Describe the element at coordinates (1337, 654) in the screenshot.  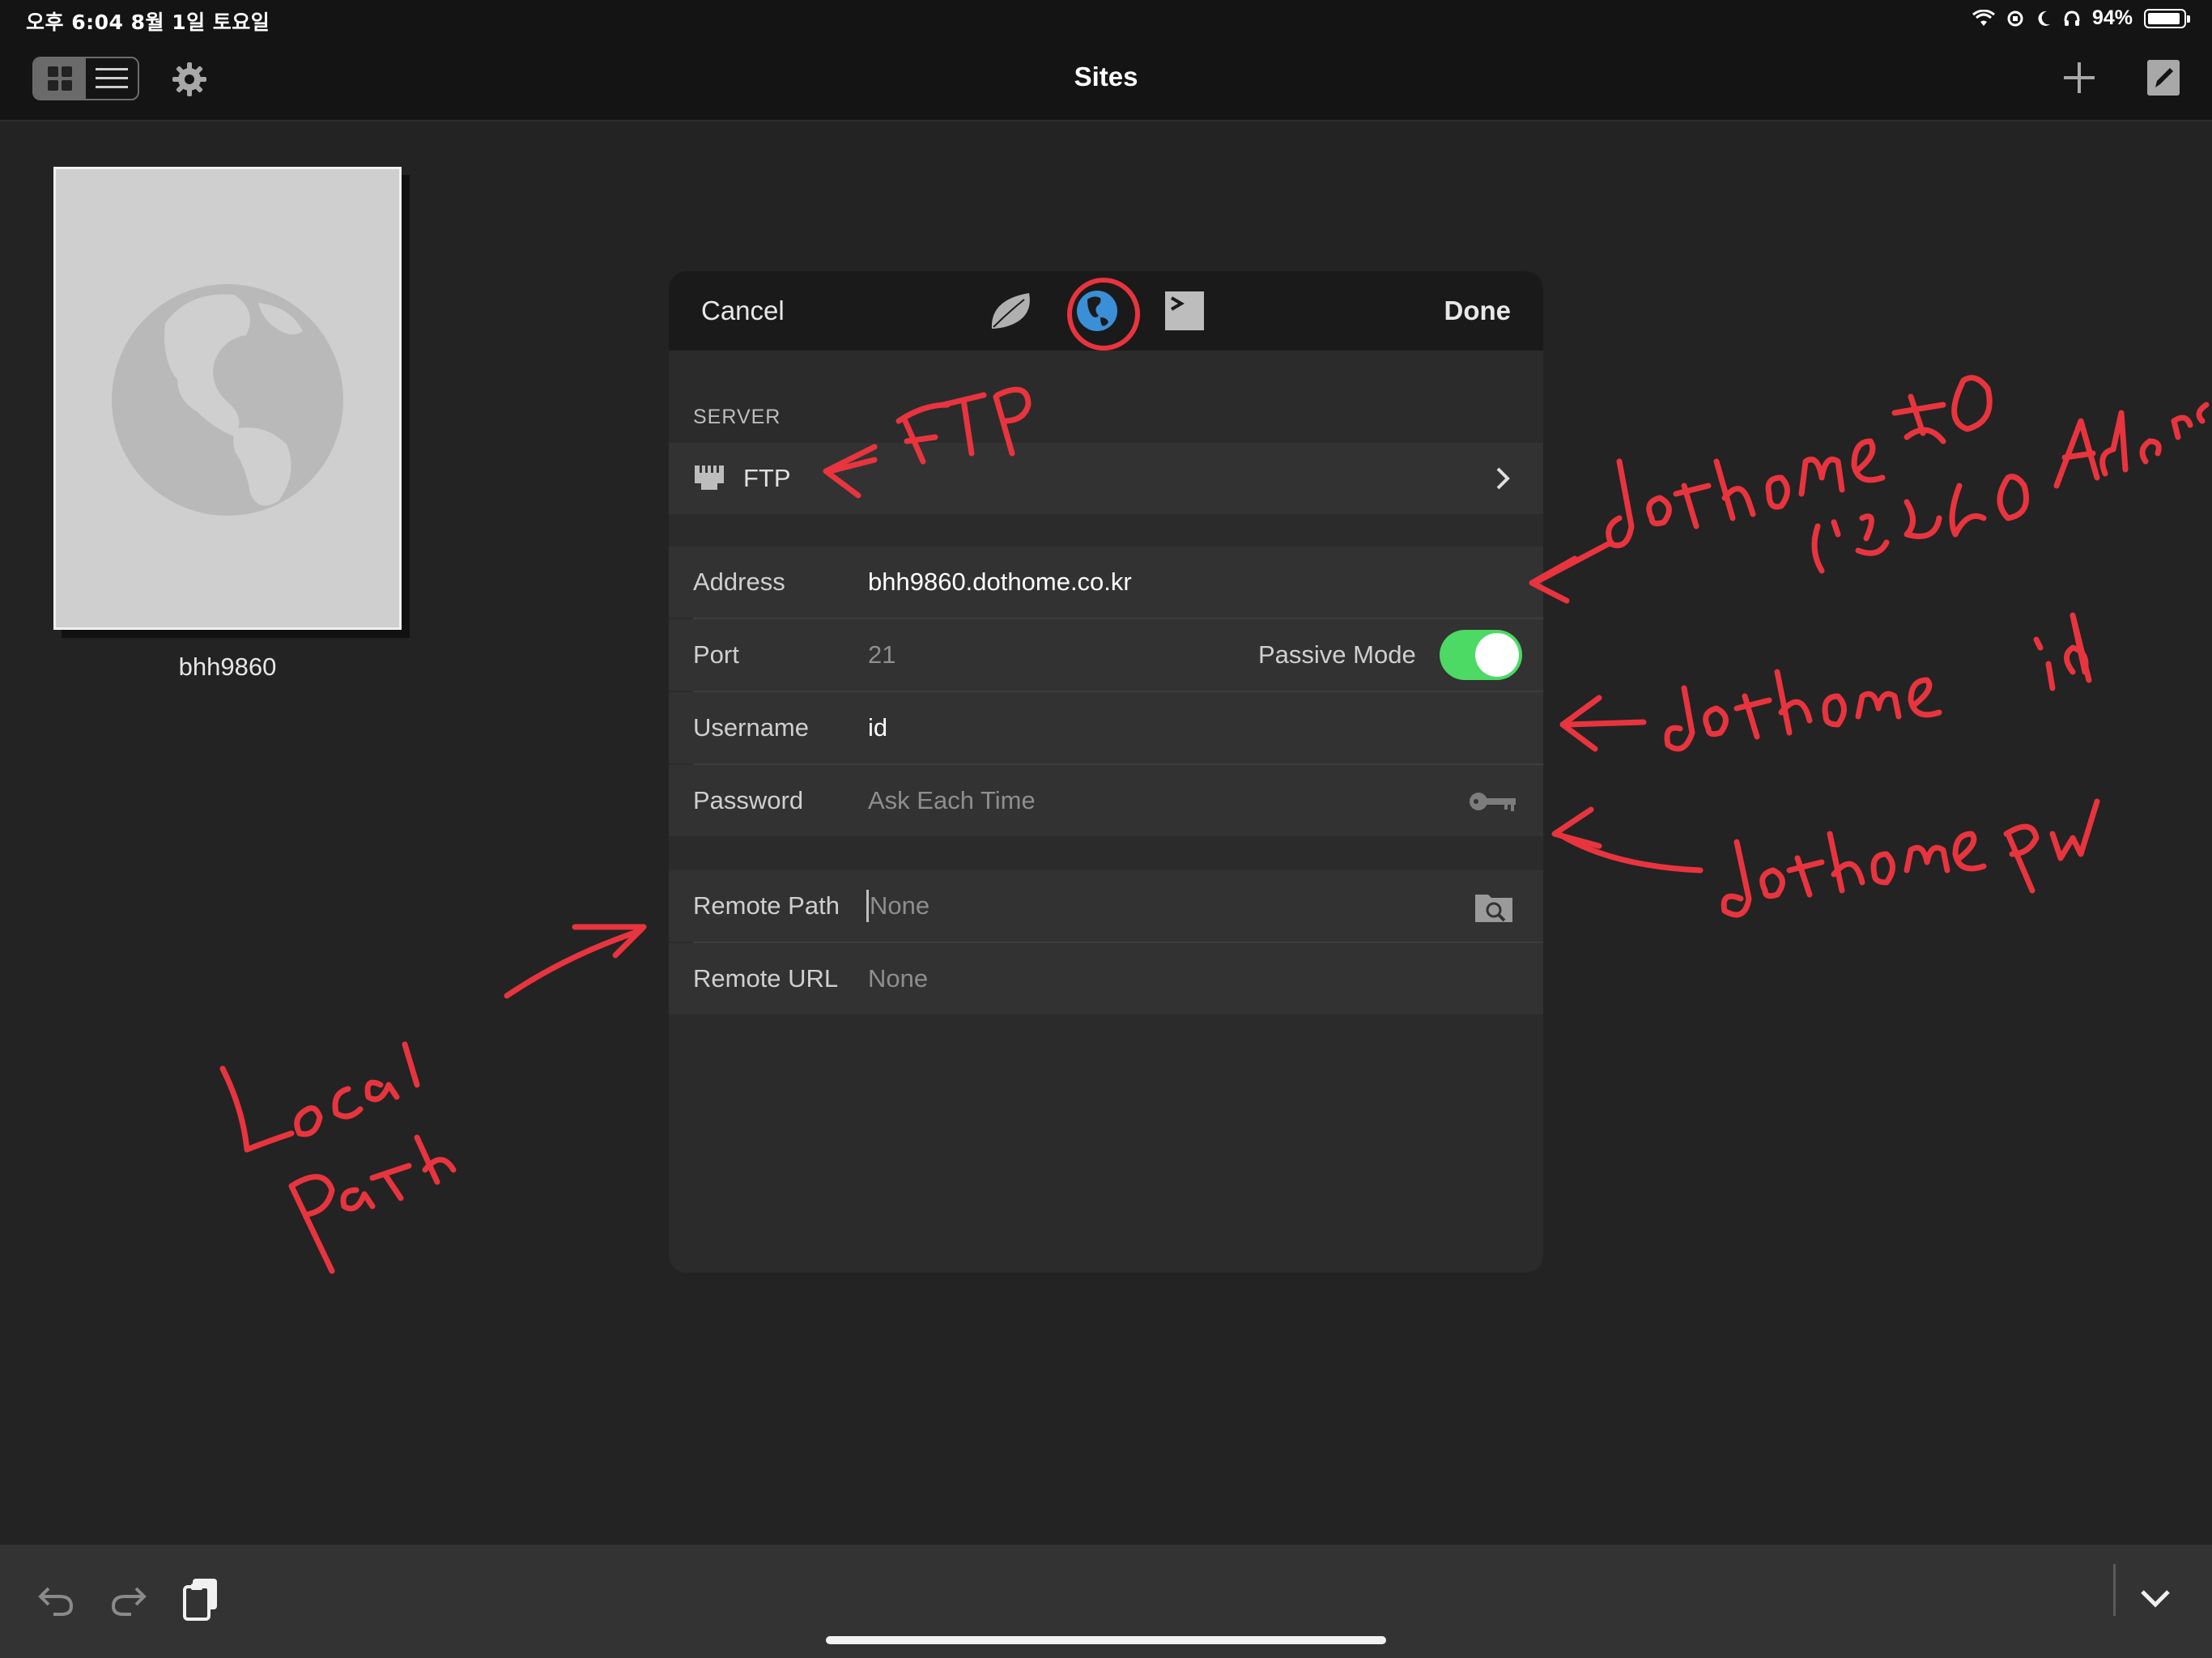
I see `passive-mode-label: Passive Mode` at that location.